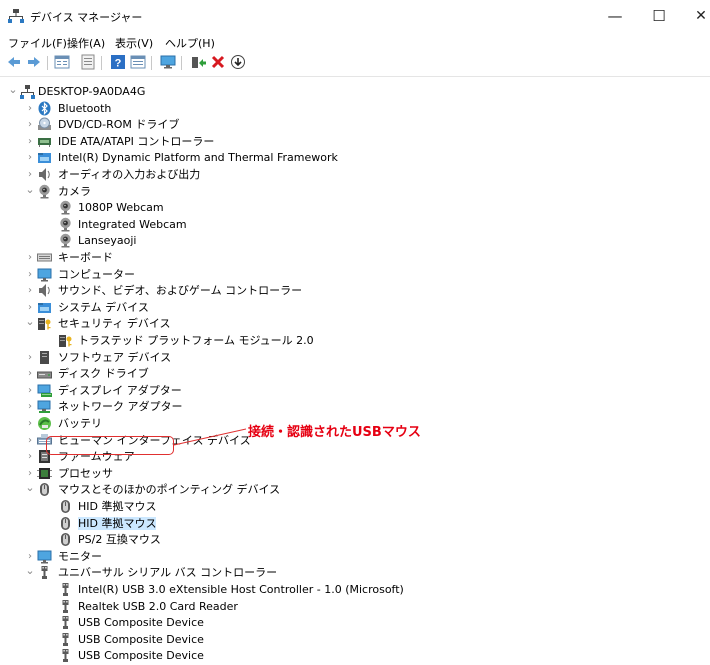  What do you see at coordinates (27, 92) in the screenshot?
I see `computer-icon` at bounding box center [27, 92].